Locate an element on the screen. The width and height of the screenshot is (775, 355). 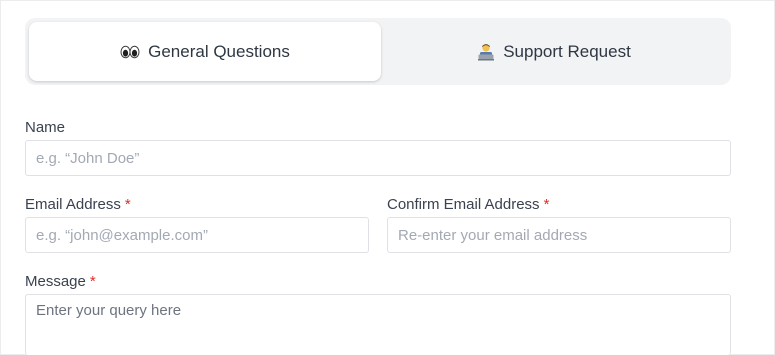
name-input: e.g. “John Doe” is located at coordinates (378, 158).